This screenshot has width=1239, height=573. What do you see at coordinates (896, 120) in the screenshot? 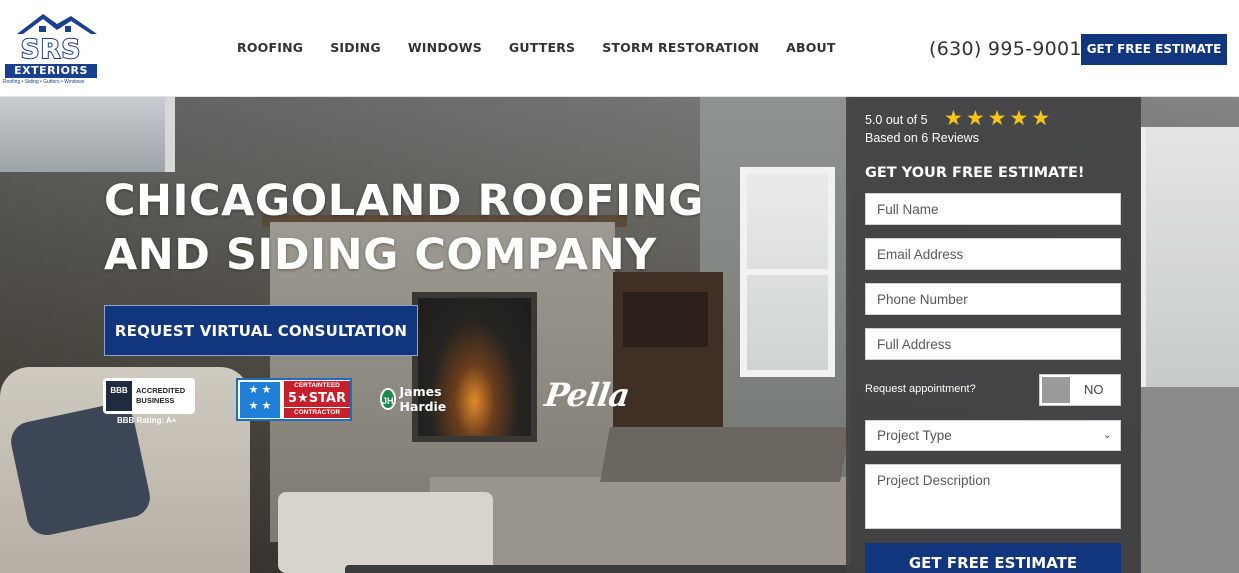
I see `rating-score: 5.0 out of 5` at bounding box center [896, 120].